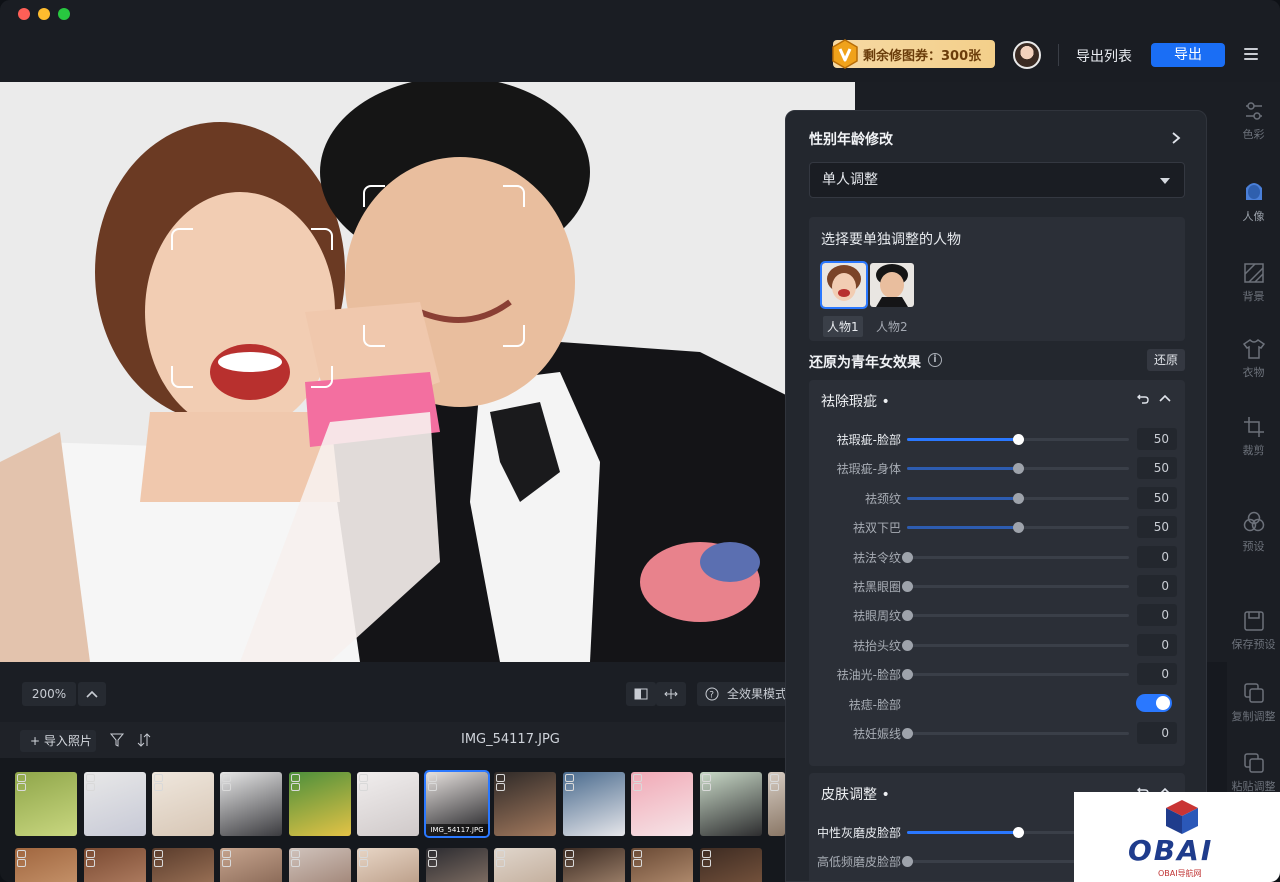 The height and width of the screenshot is (882, 1280). I want to click on face-box-person2, so click(444, 266).